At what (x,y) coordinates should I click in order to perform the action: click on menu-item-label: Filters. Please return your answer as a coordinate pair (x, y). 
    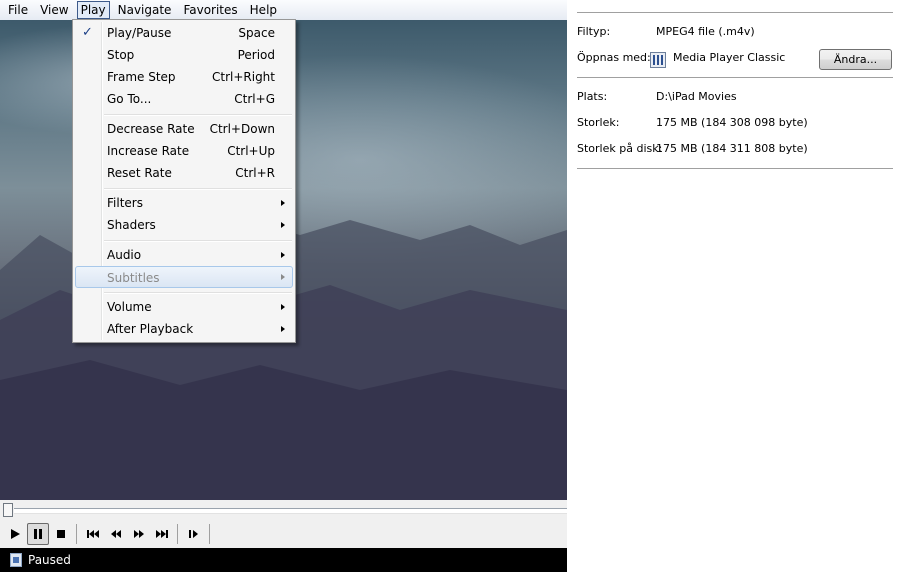
    Looking at the image, I should click on (125, 203).